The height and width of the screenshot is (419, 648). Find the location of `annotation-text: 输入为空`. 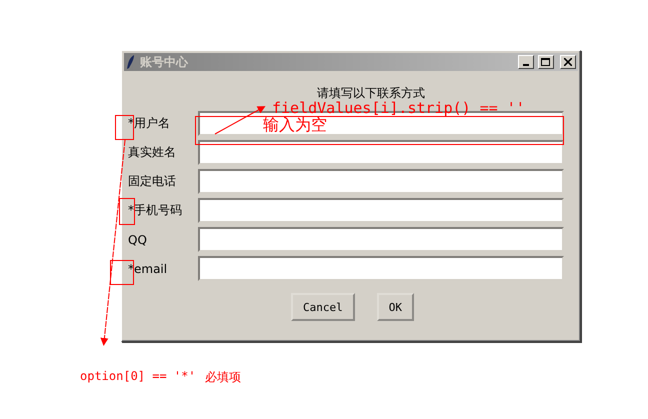

annotation-text: 输入为空 is located at coordinates (295, 126).